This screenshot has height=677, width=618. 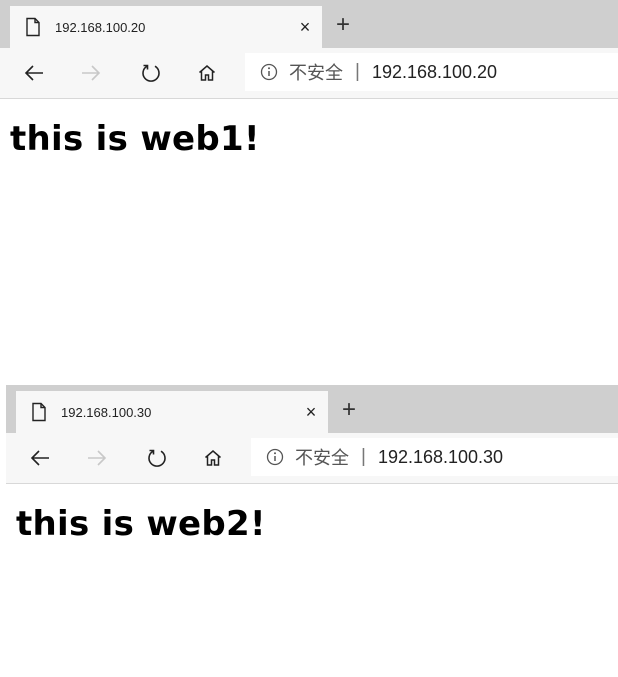 What do you see at coordinates (100, 27) in the screenshot?
I see `tab-title: 192.168.100.20` at bounding box center [100, 27].